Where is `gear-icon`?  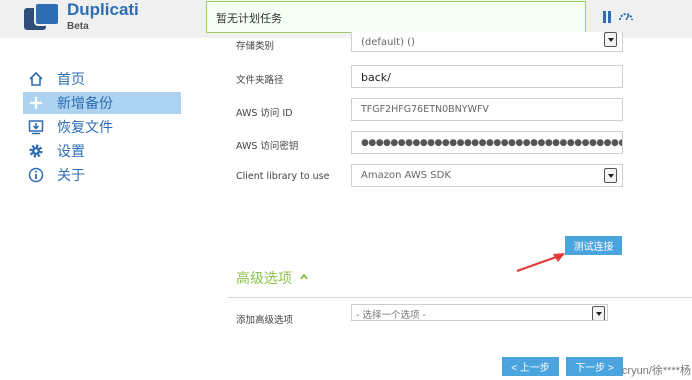
gear-icon is located at coordinates (36, 151).